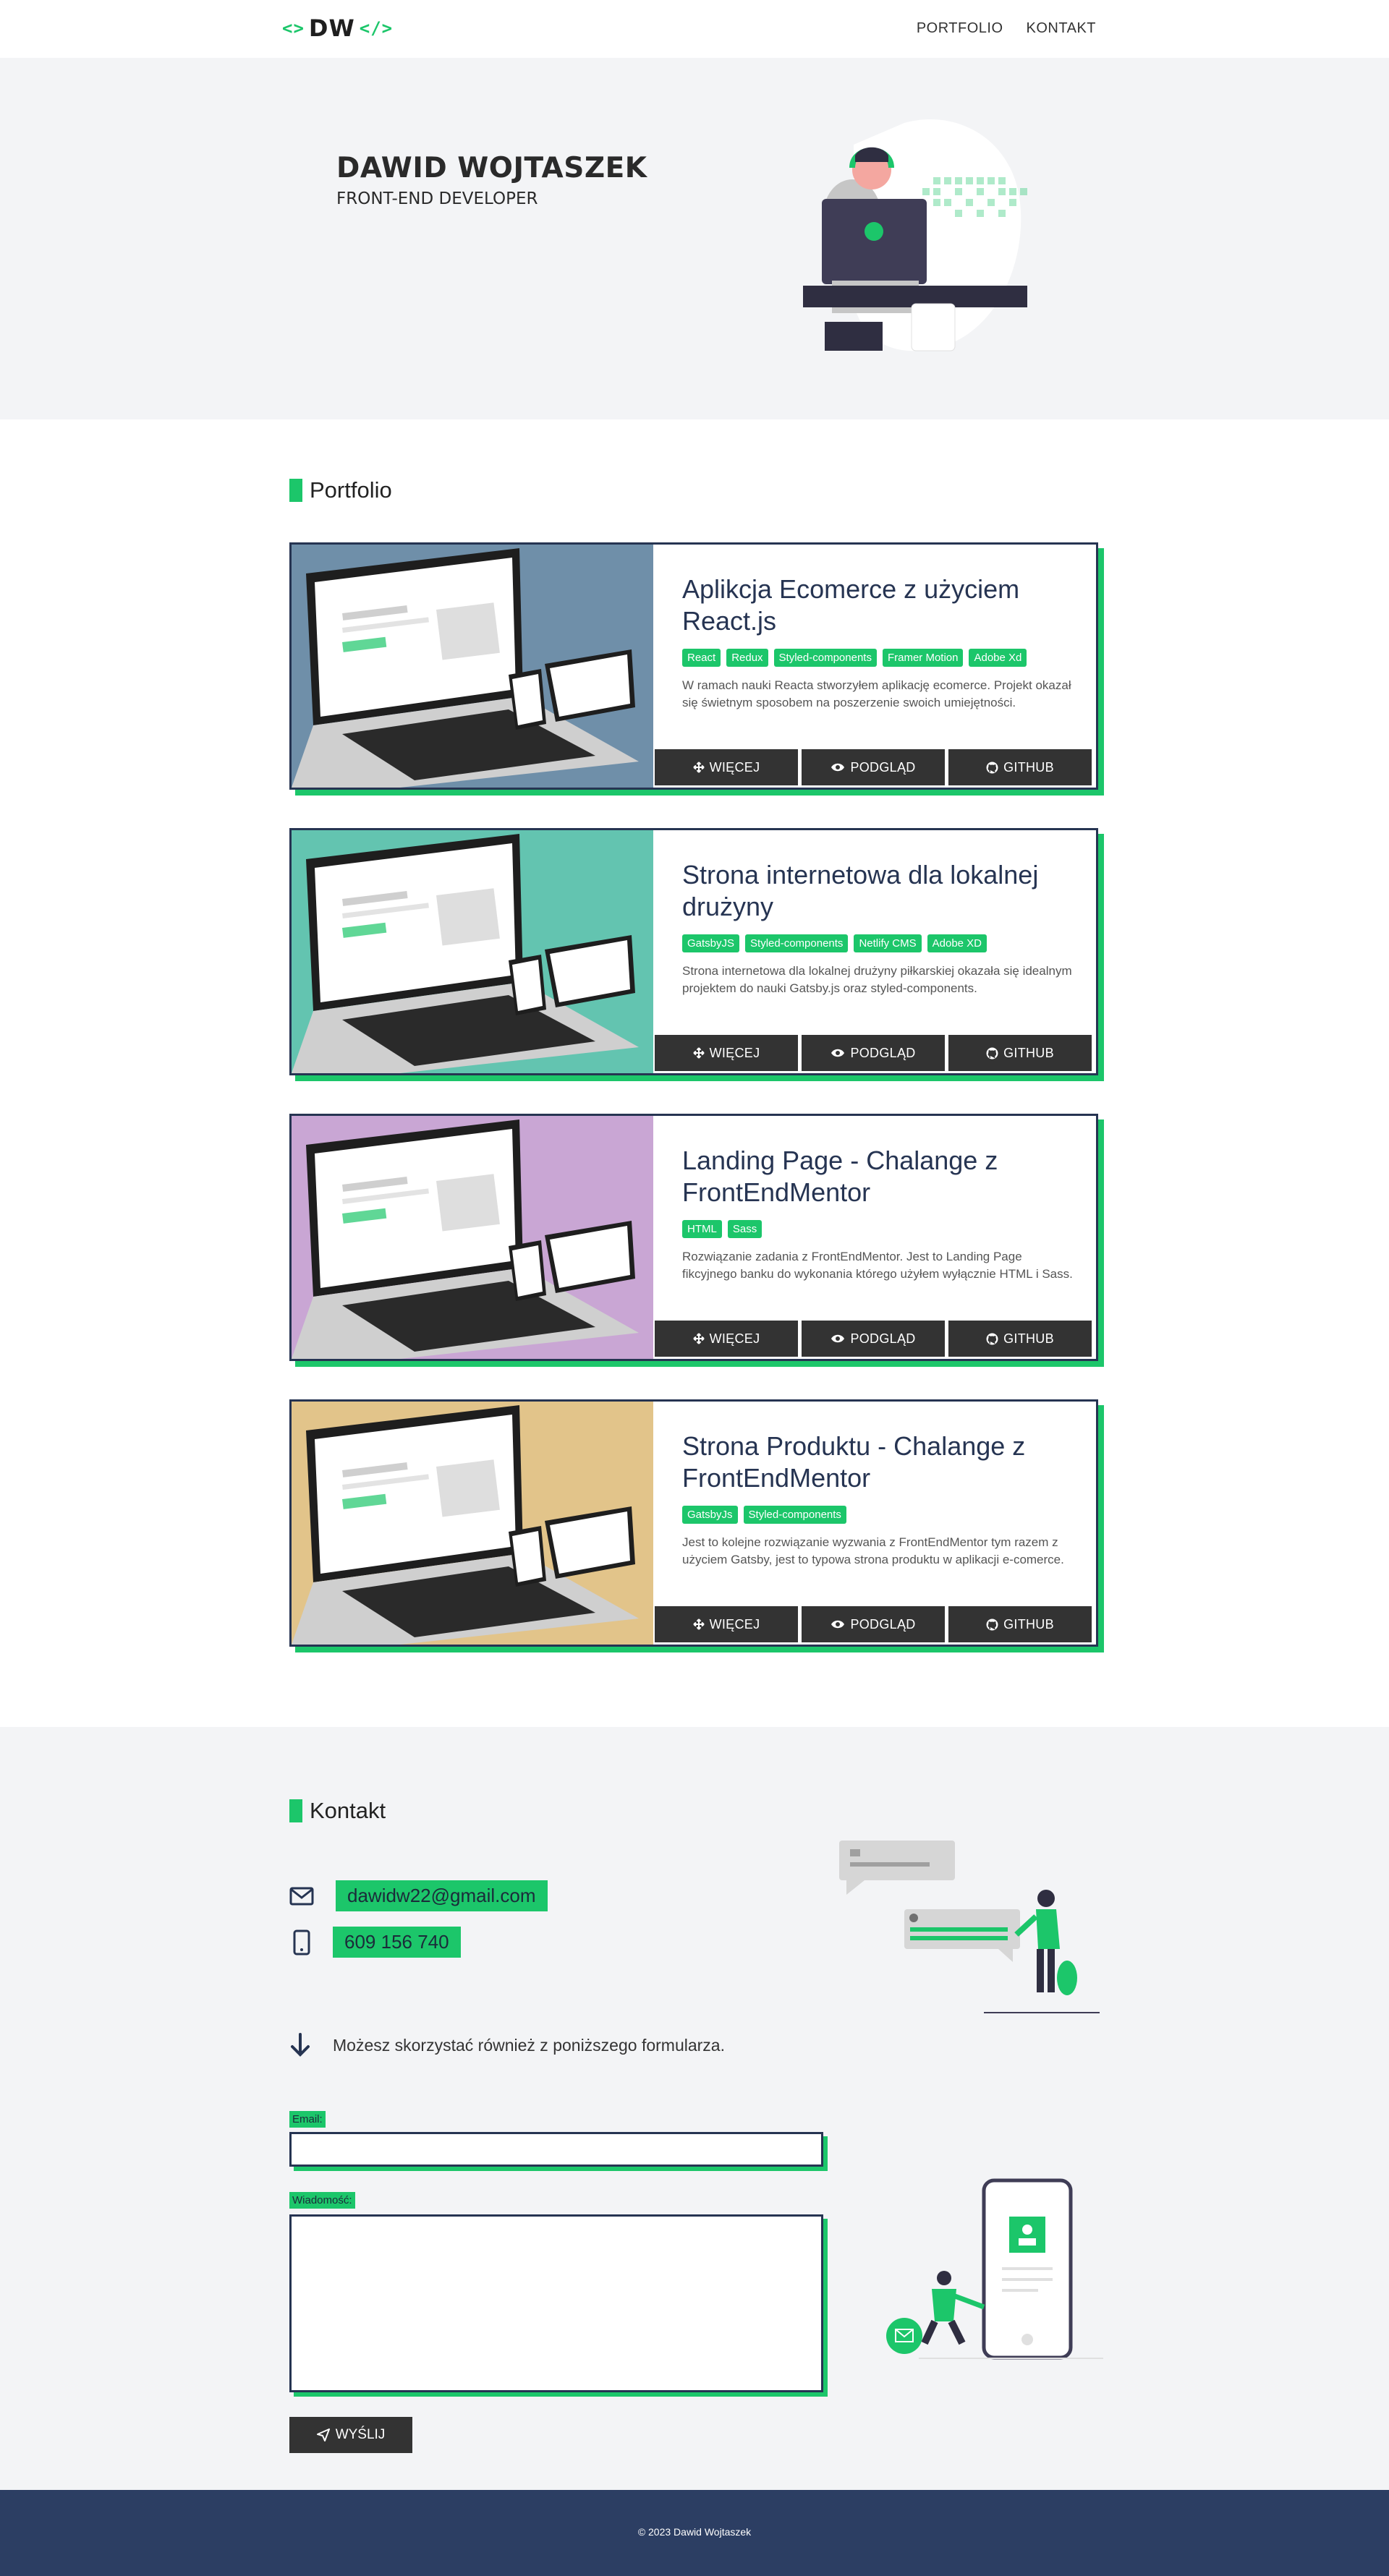  Describe the element at coordinates (840, 1176) in the screenshot. I see `project-title: Landing Page - Chalange z FrontEndMentor` at that location.